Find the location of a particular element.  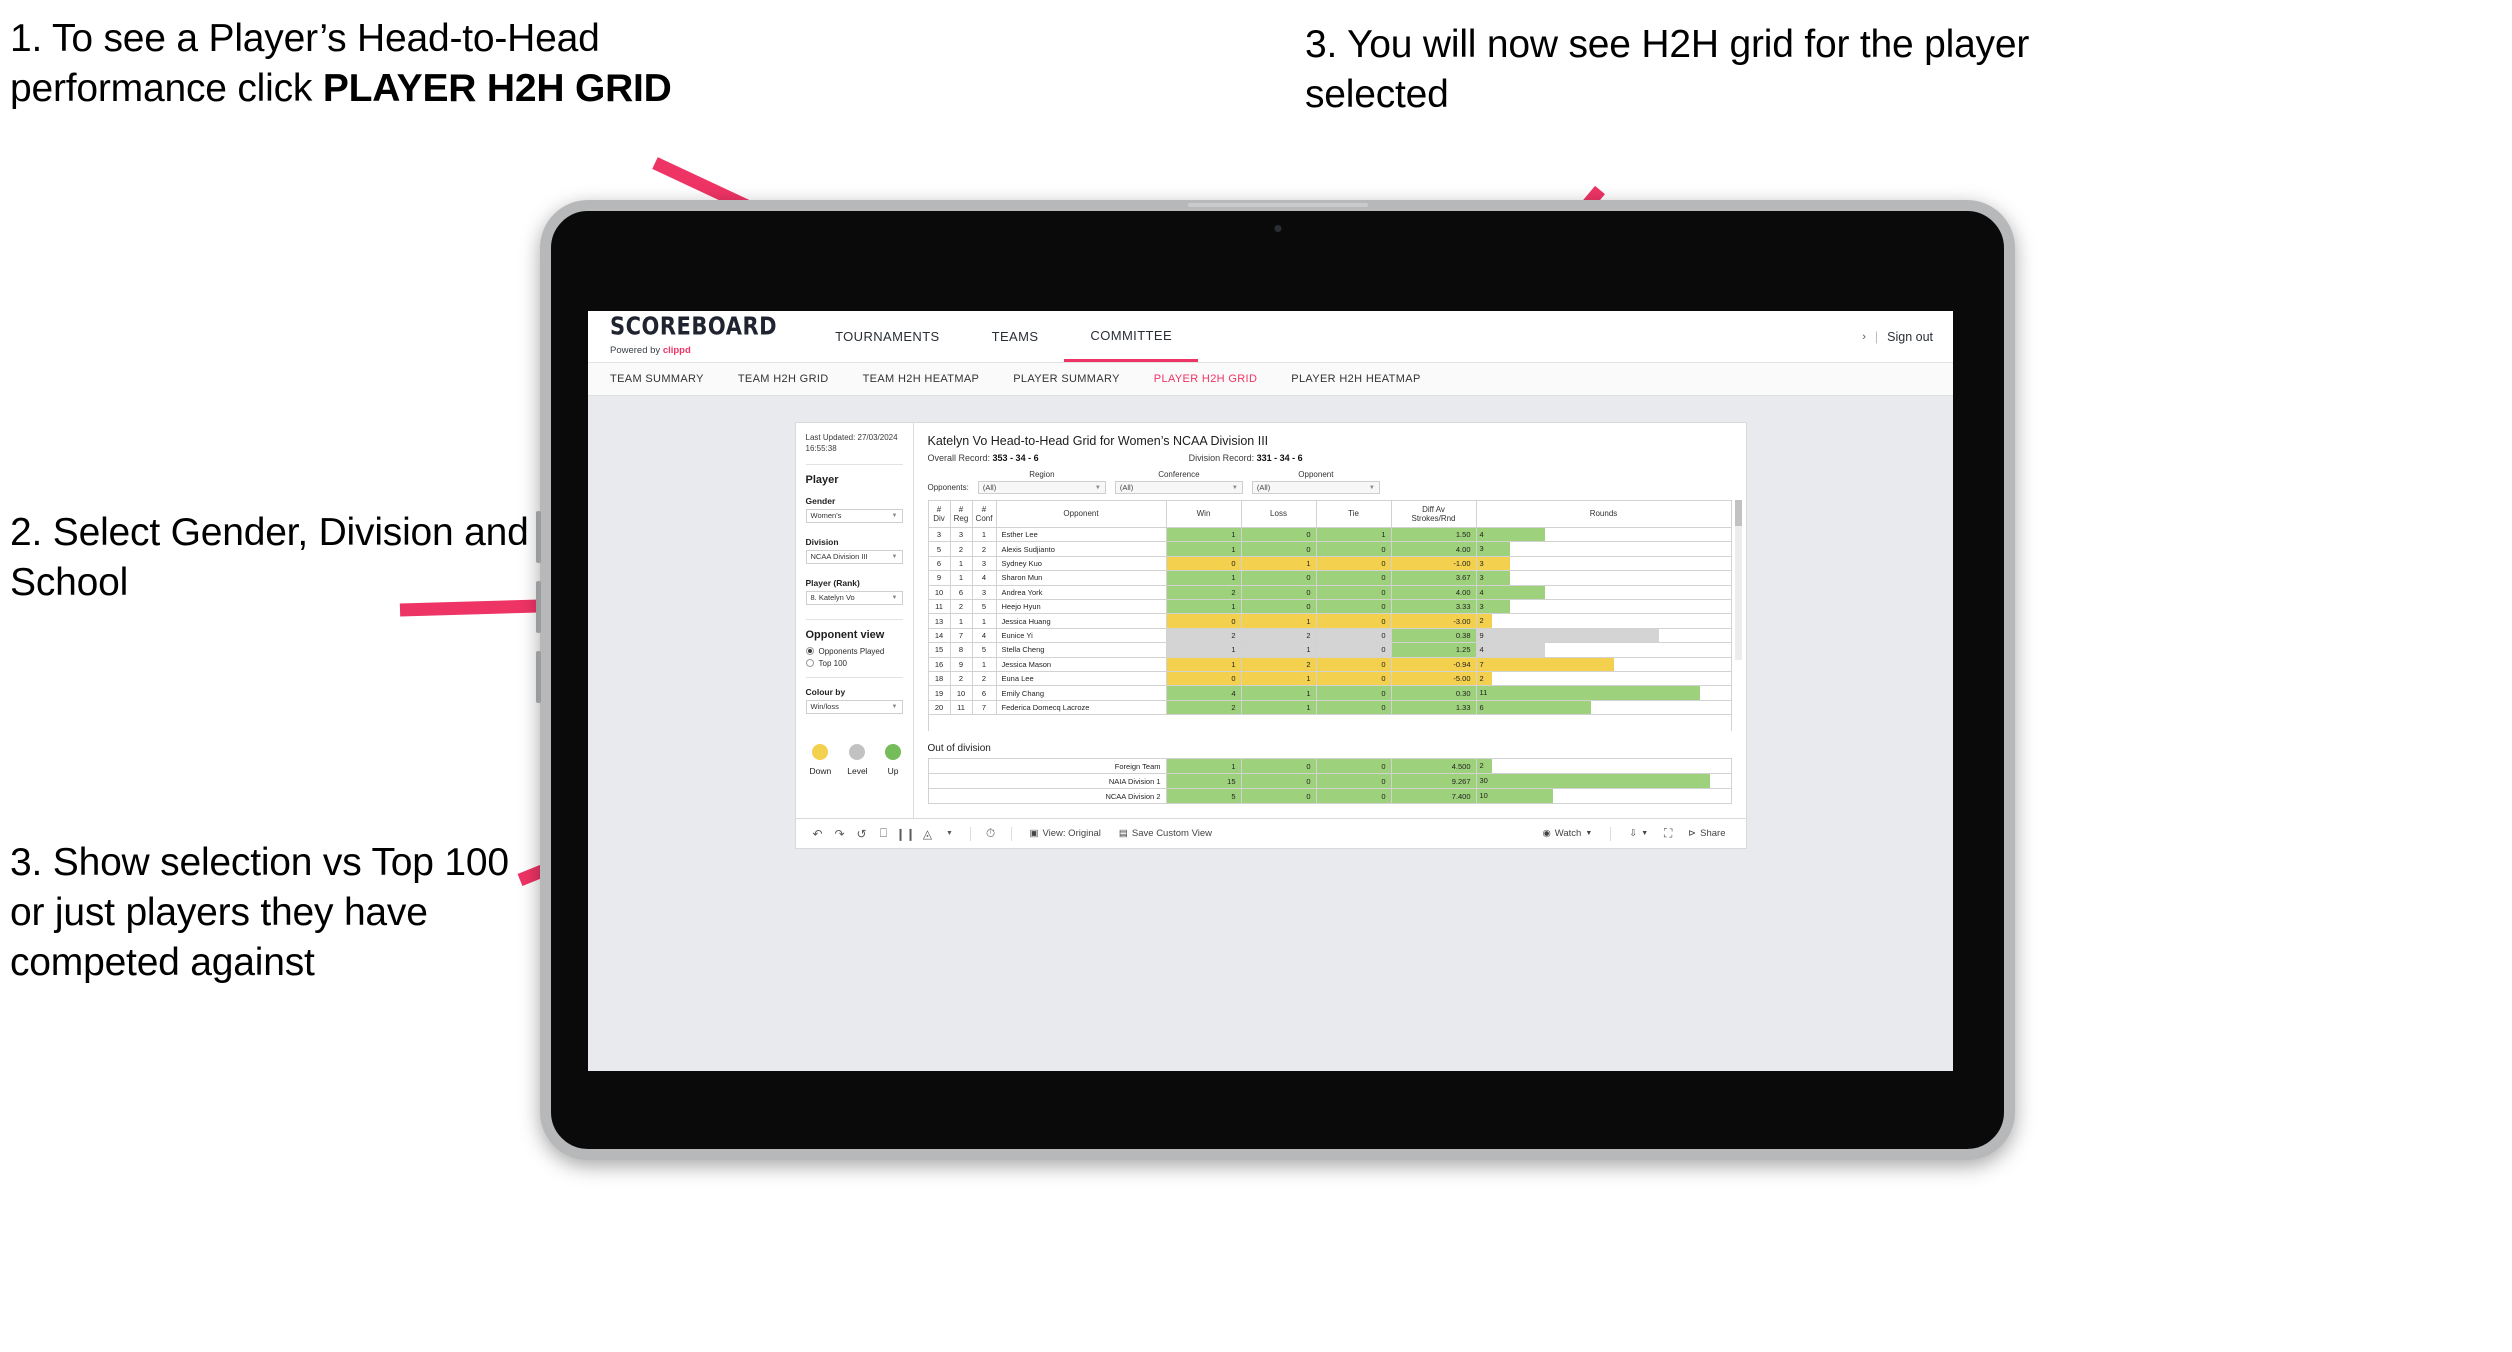

revert-icon: ↺ is located at coordinates (862, 834).